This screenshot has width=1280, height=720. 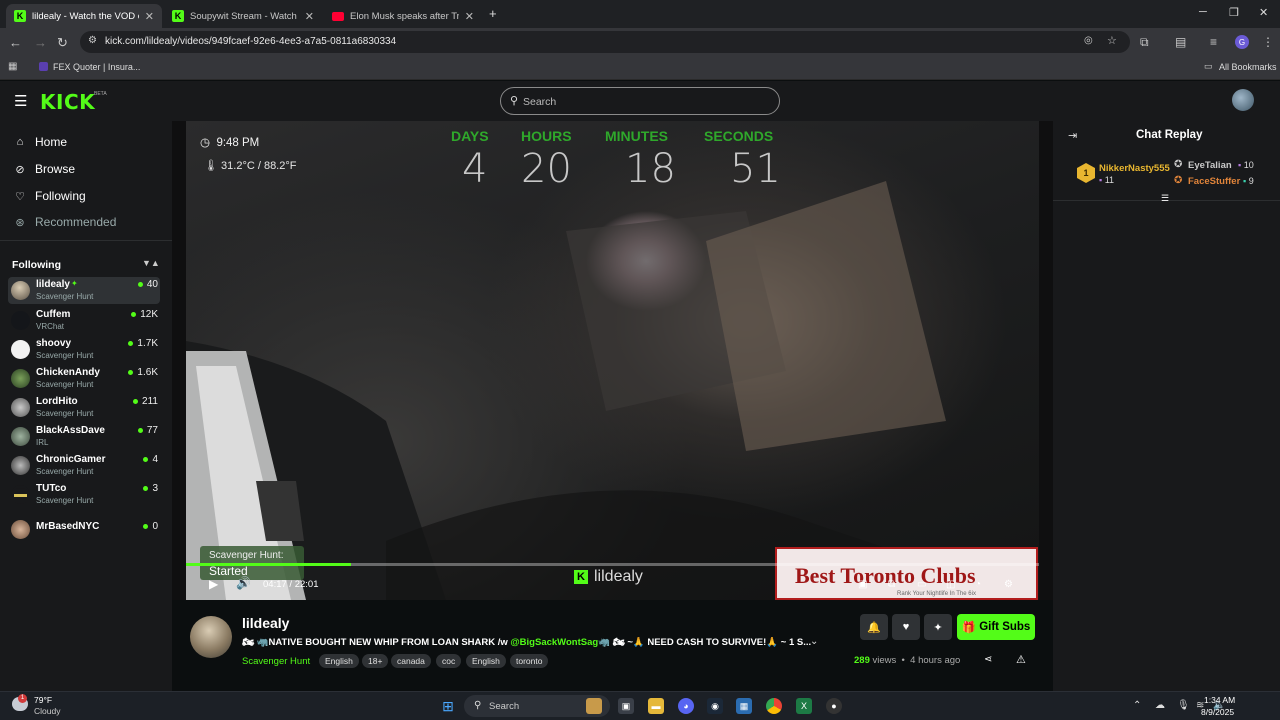 I want to click on clip-button: ✦, so click(x=938, y=627).